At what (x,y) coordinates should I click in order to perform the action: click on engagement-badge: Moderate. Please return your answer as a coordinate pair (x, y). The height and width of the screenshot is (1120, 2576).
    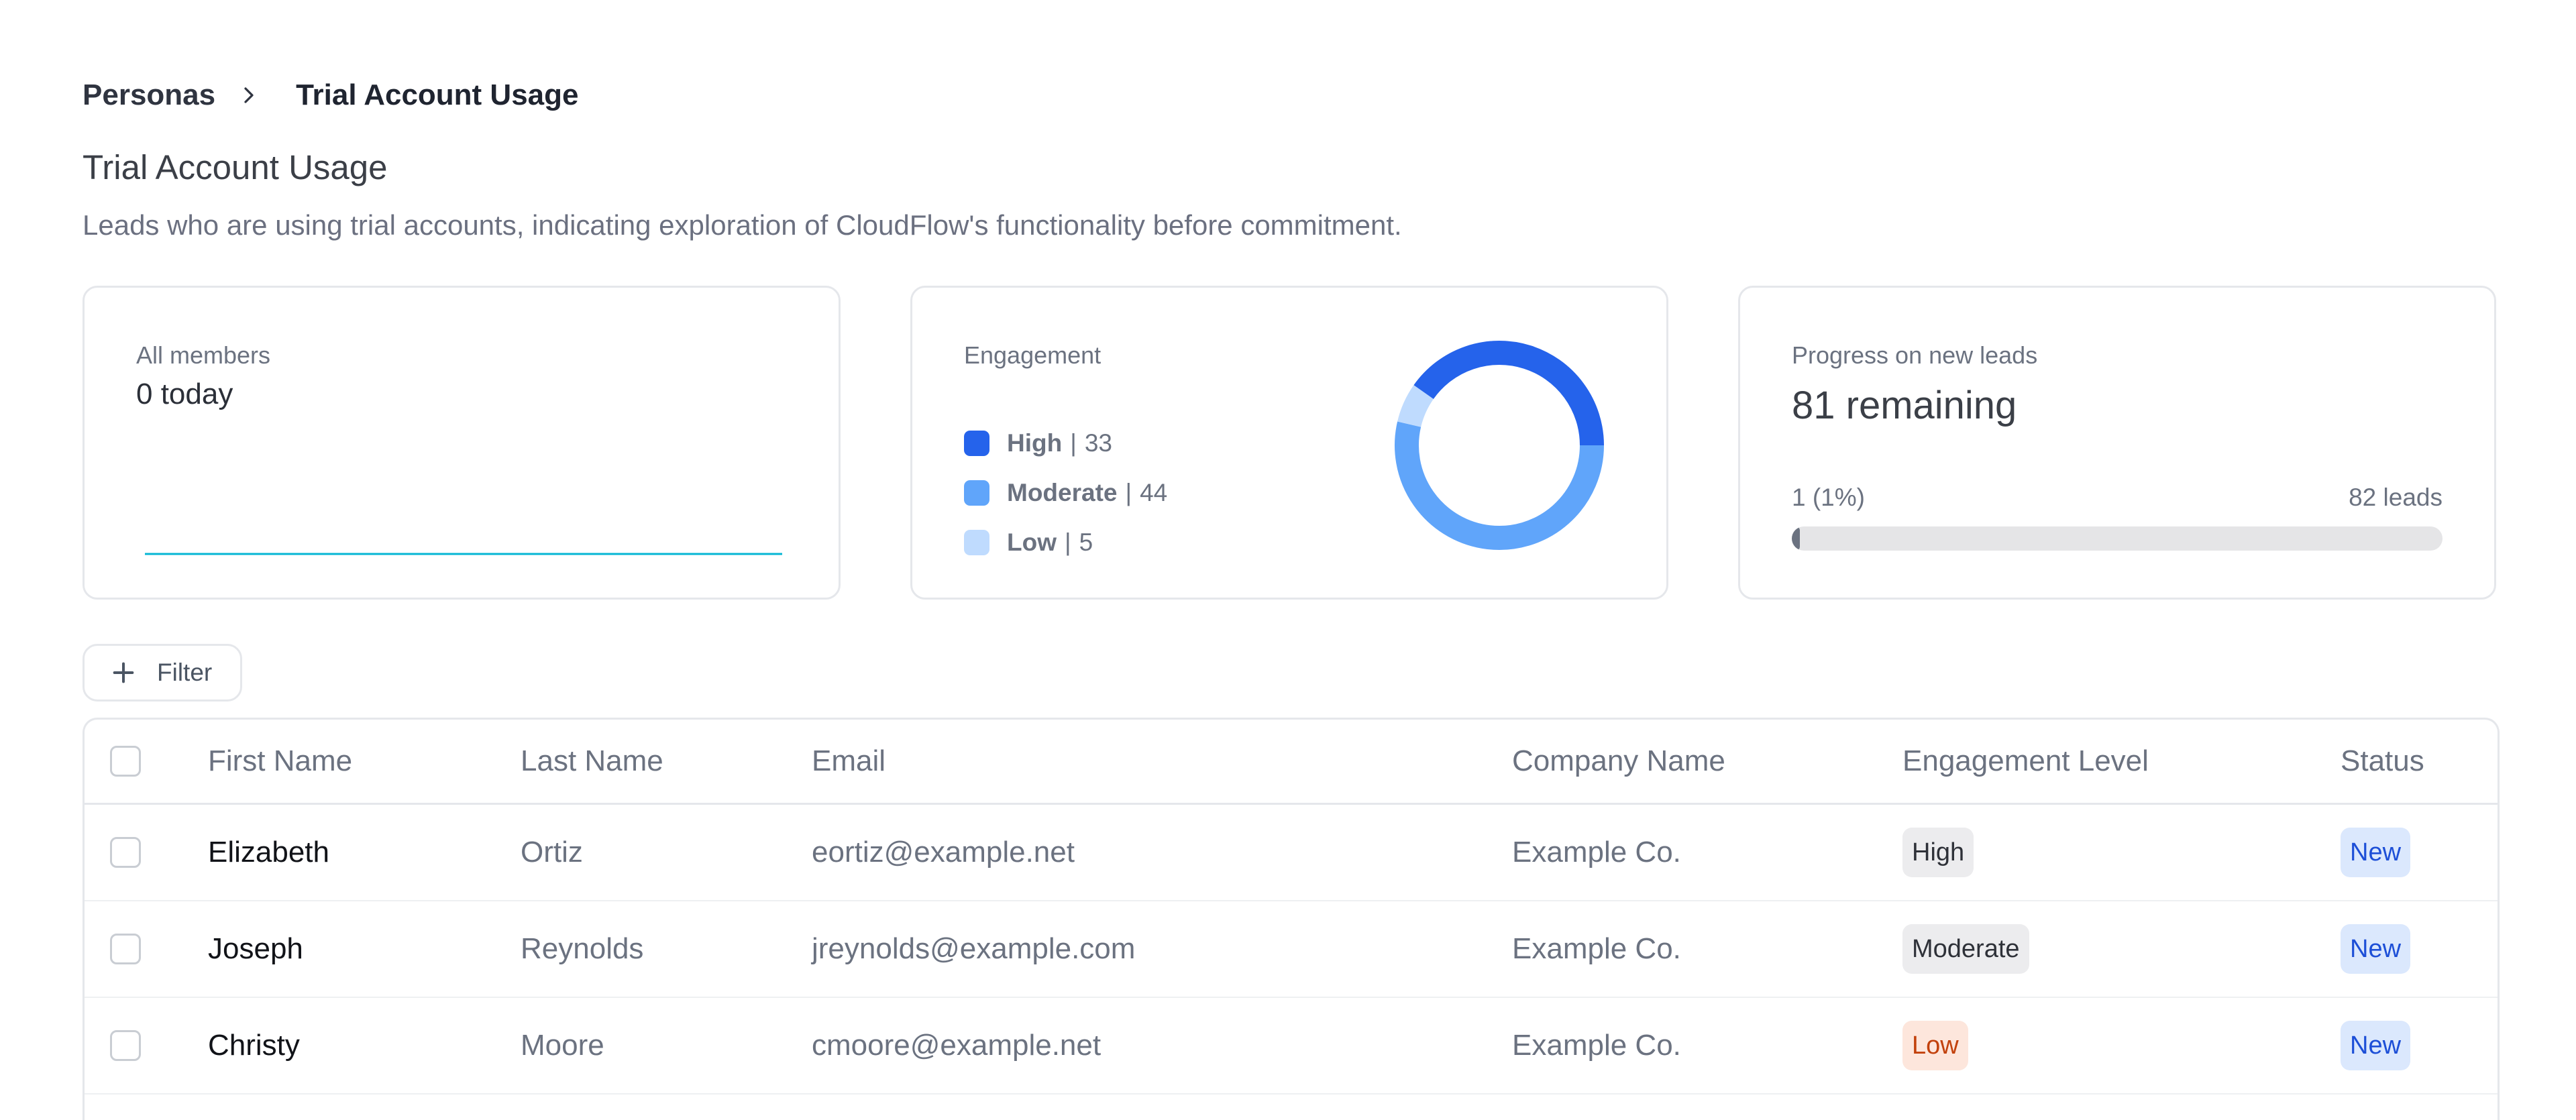
    Looking at the image, I should click on (1965, 949).